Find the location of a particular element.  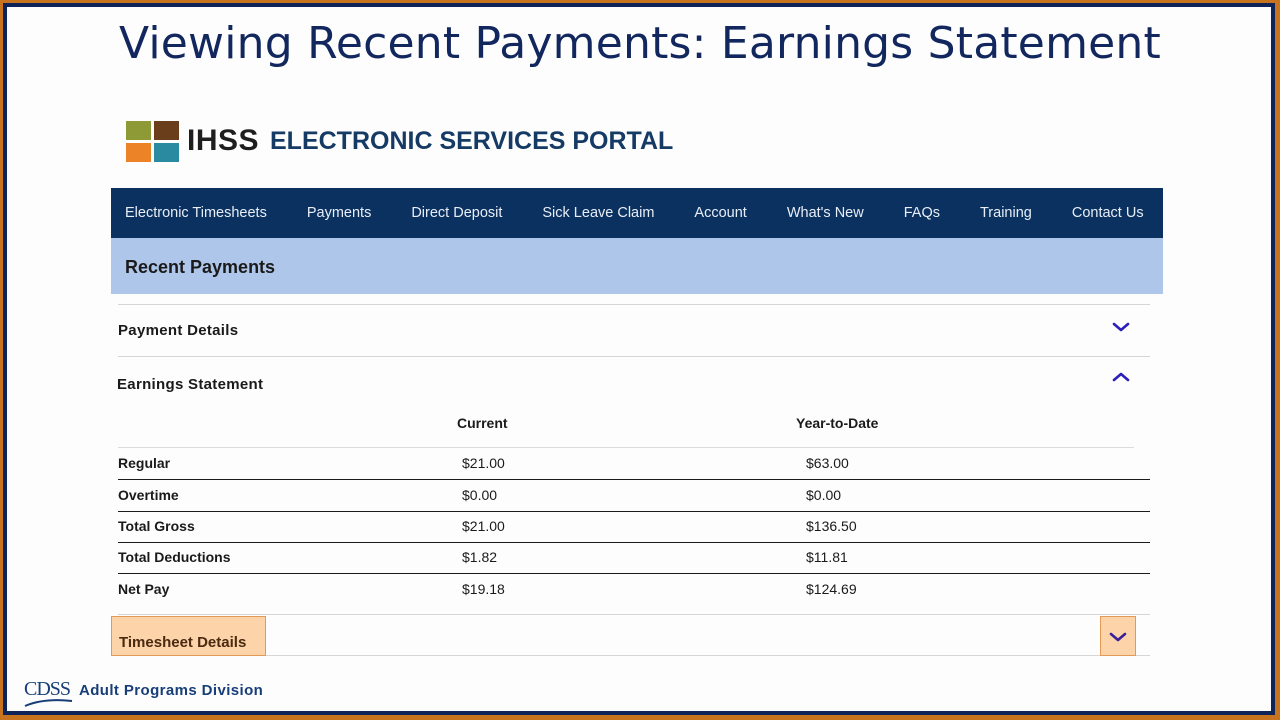

column-header-ytd: Year-to-Date is located at coordinates (837, 423).